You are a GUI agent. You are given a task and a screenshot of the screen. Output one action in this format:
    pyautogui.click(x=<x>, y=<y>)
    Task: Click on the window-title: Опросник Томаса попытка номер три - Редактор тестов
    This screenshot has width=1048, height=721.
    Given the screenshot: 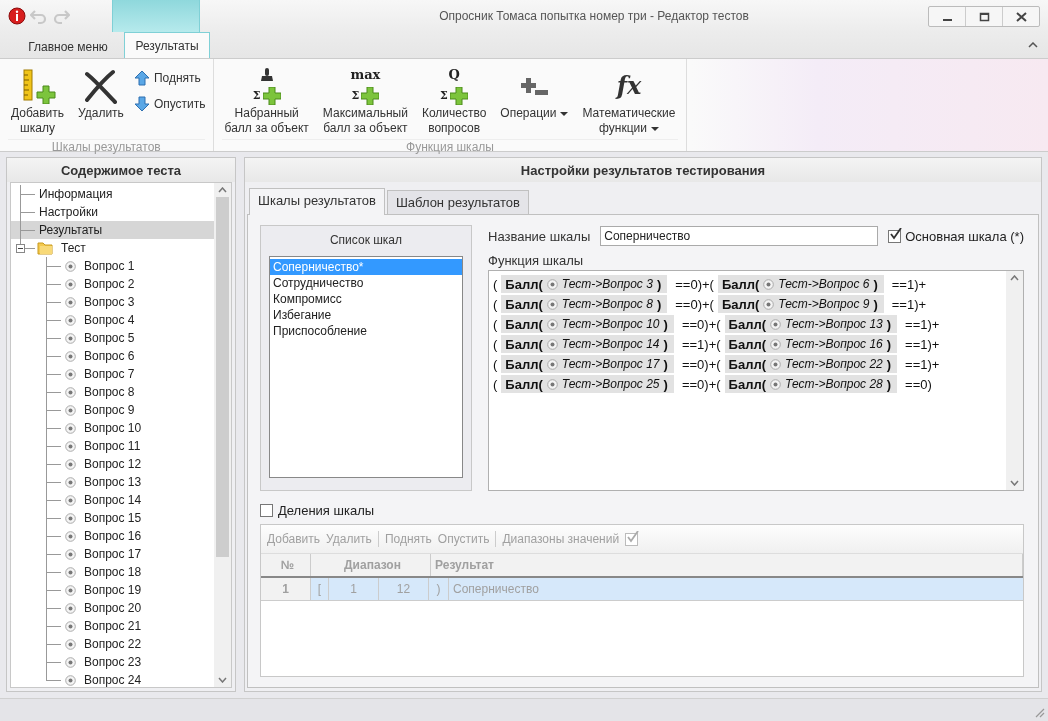 What is the action you would take?
    pyautogui.click(x=594, y=16)
    